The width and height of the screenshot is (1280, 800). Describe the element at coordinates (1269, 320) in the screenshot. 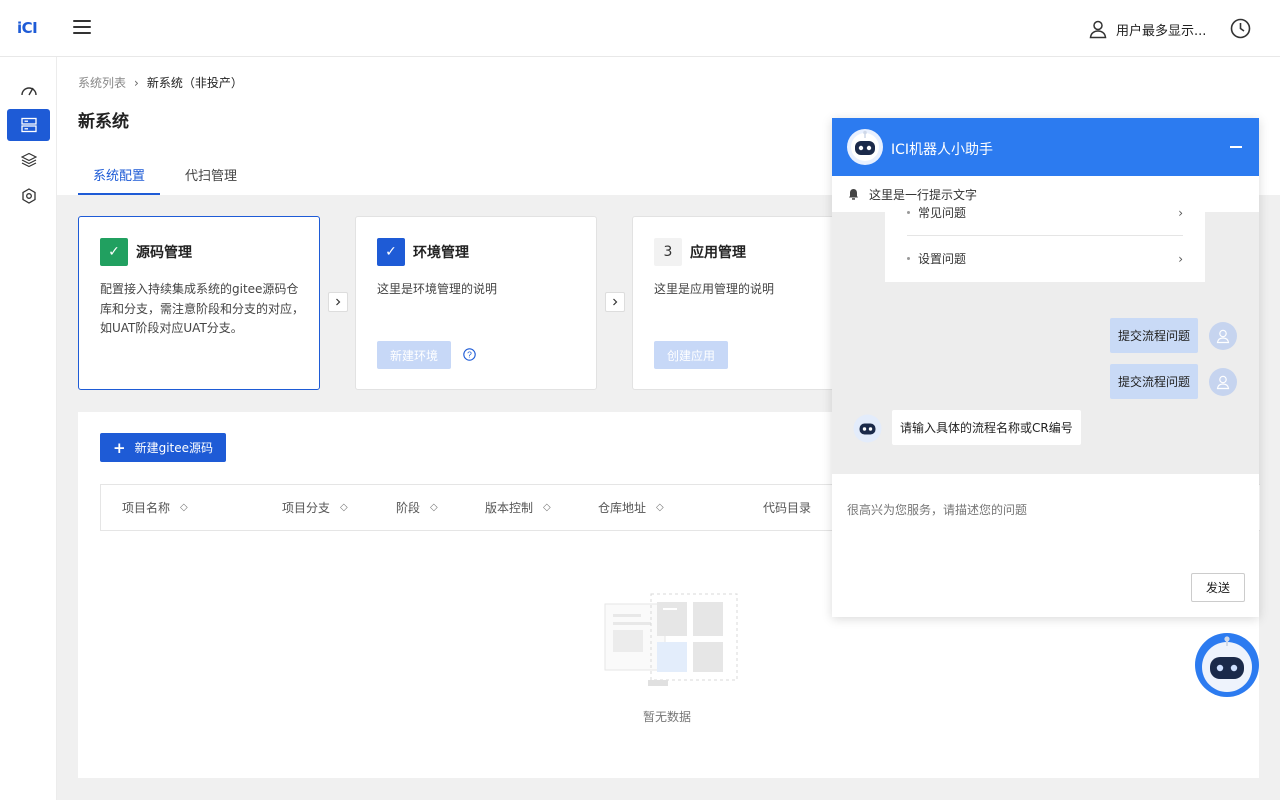

I see `obscured-content` at that location.